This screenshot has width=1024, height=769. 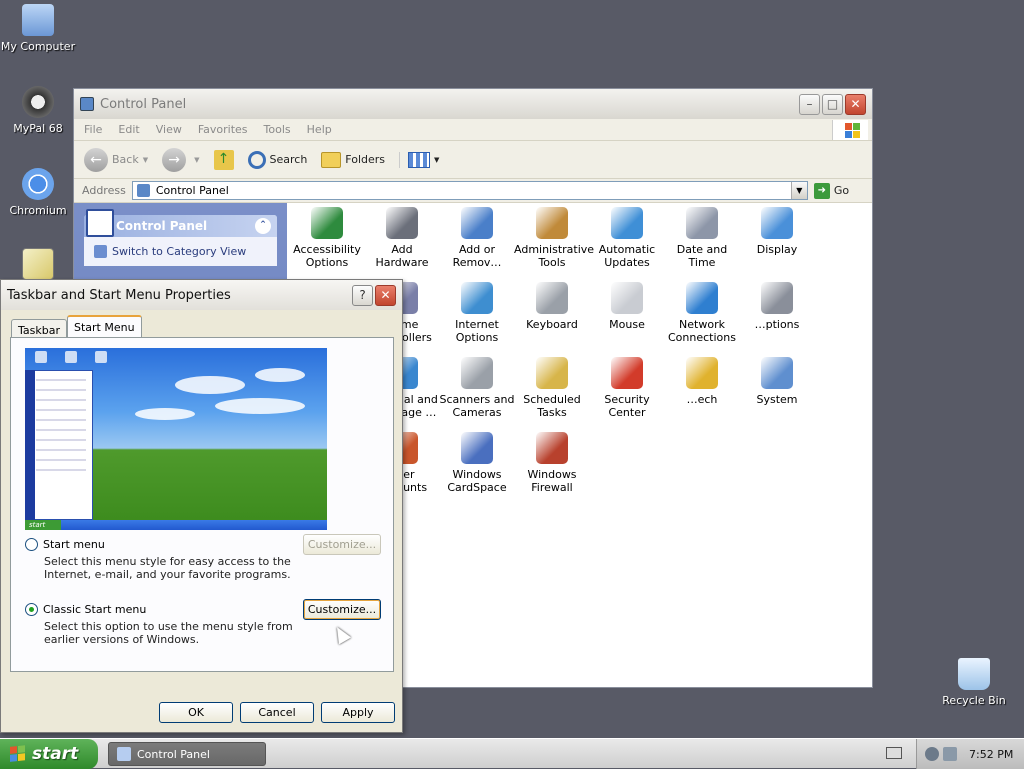 I want to click on network-connections-icon, so click(x=702, y=298).